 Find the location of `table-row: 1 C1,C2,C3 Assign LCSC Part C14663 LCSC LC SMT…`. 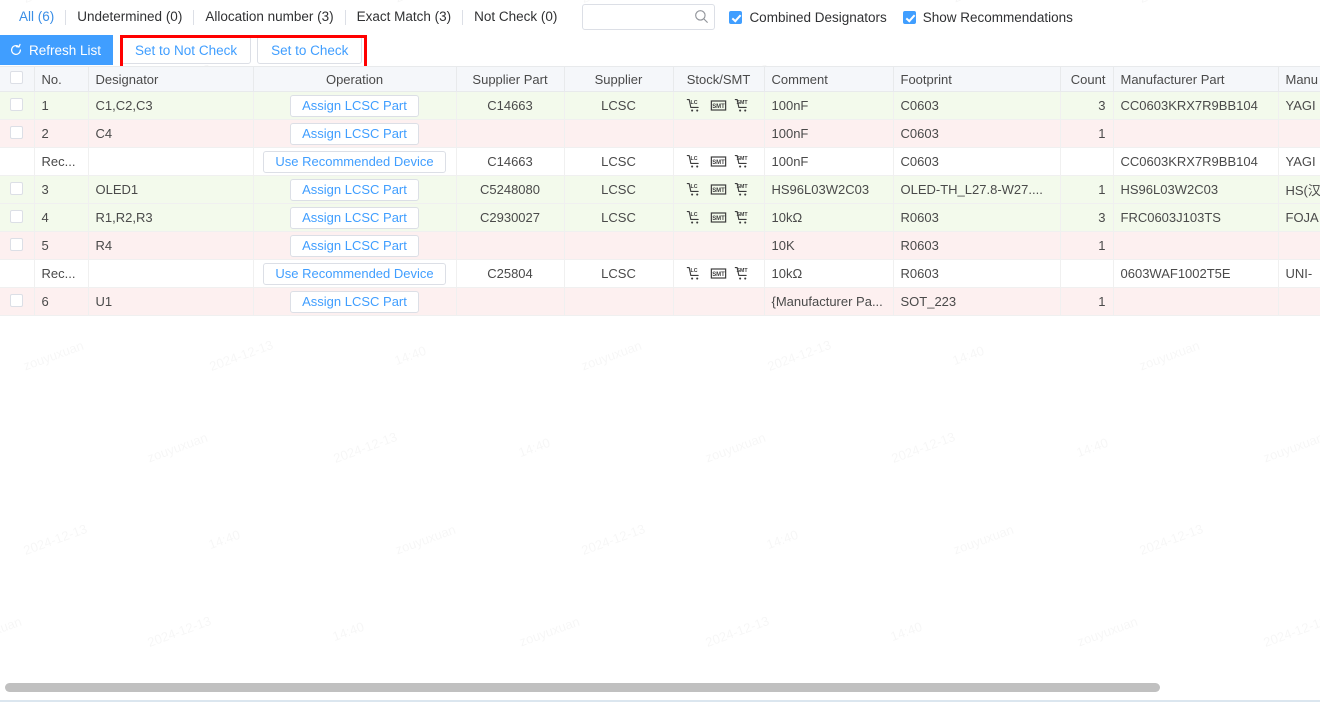

table-row: 1 C1,C2,C3 Assign LCSC Part C14663 LCSC LC SMT… is located at coordinates (660, 105).